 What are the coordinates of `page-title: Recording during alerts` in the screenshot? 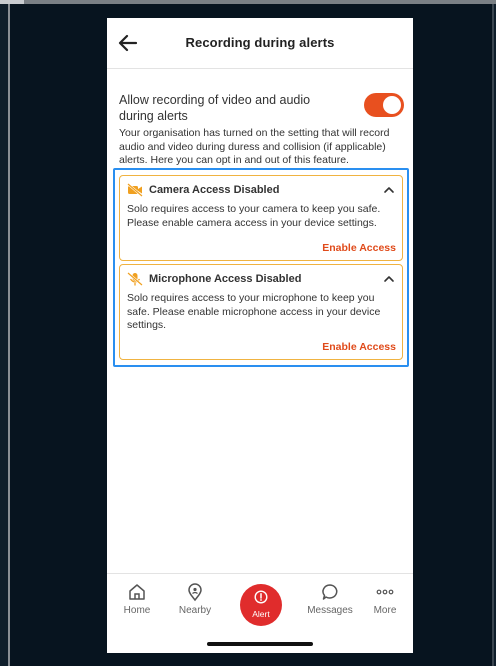 It's located at (260, 42).